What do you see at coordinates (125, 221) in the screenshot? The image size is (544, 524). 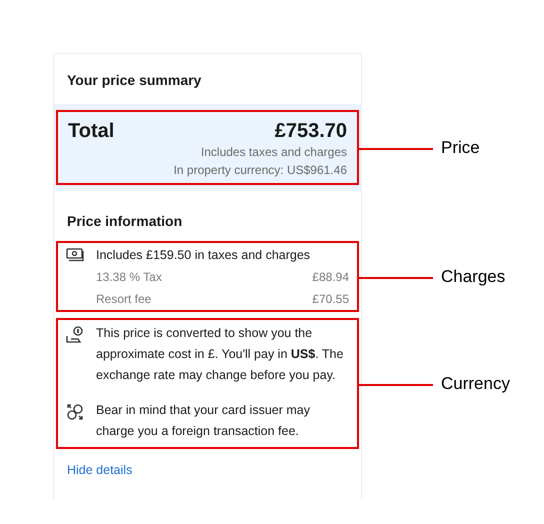 I see `section-title: Price information` at bounding box center [125, 221].